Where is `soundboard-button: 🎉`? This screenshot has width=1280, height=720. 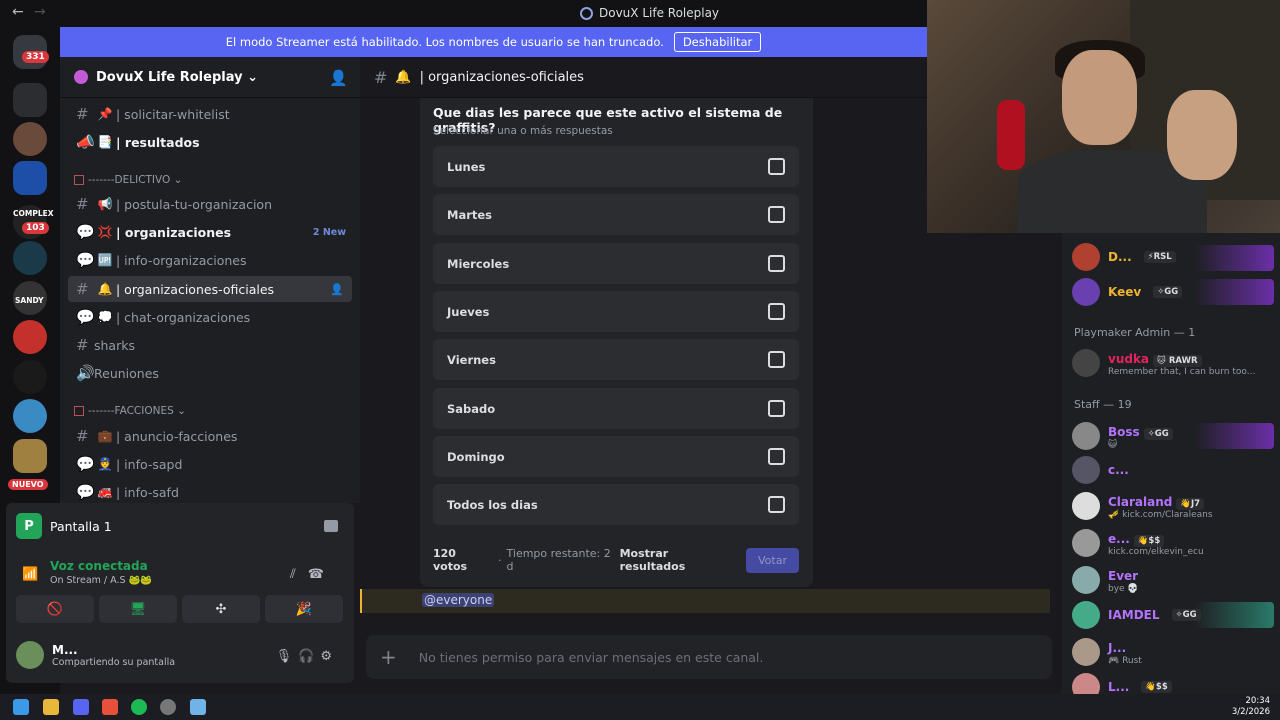
soundboard-button: 🎉 is located at coordinates (304, 609).